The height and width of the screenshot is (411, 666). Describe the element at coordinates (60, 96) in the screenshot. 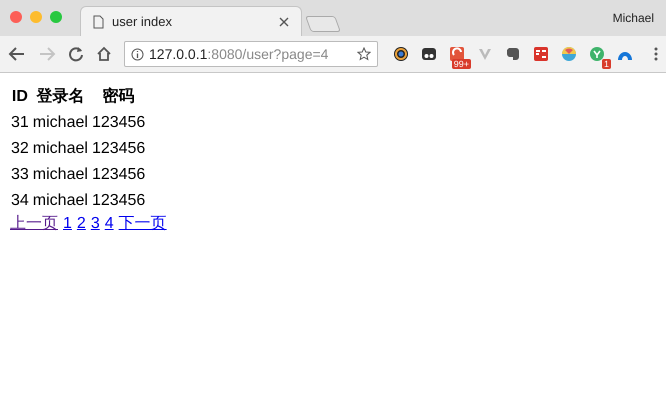

I see `column-header: 登录名` at that location.